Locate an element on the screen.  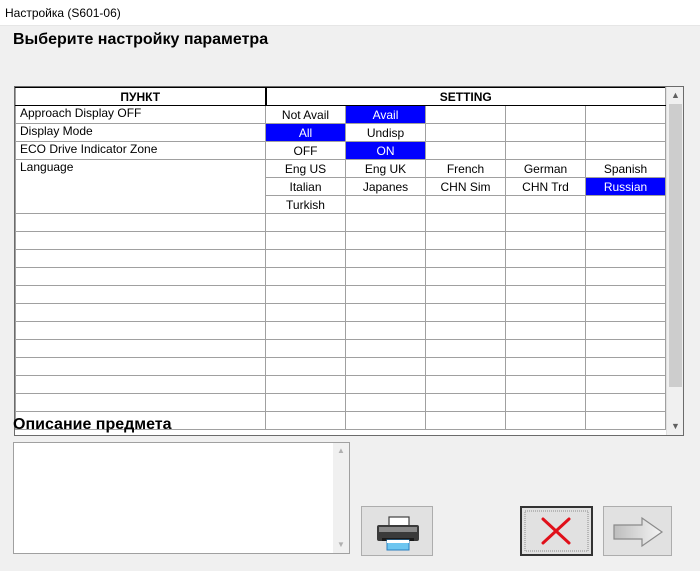
scroll-up-arrow-icon: ▲ is located at coordinates (675, 95).